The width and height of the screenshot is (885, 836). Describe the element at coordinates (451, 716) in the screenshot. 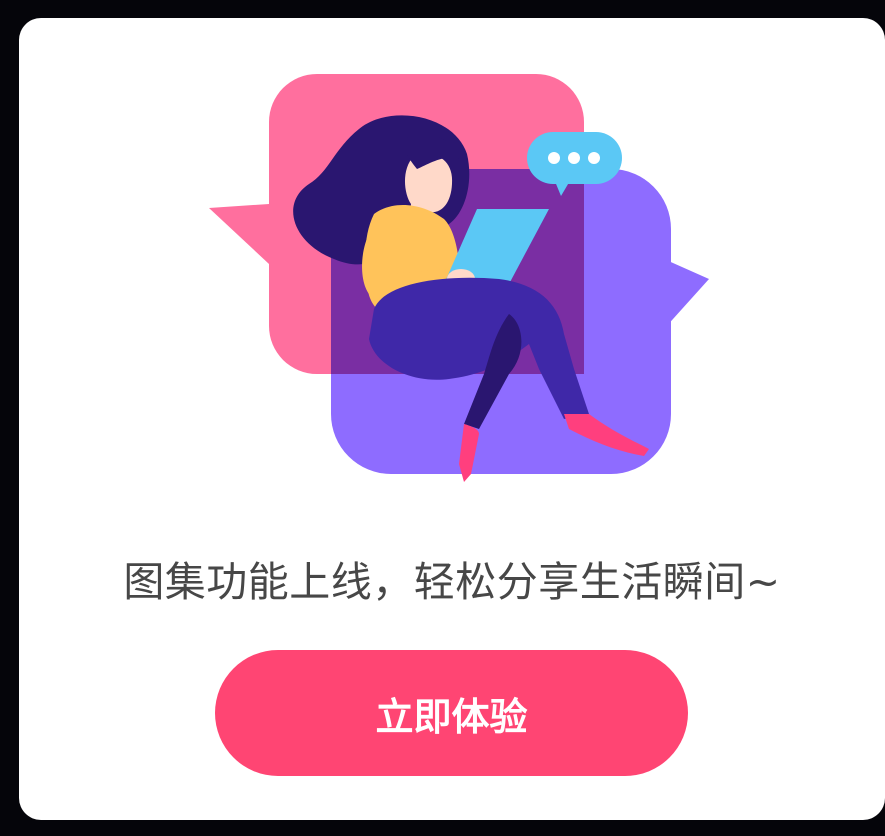

I see `try-now-label: 立即体验` at that location.